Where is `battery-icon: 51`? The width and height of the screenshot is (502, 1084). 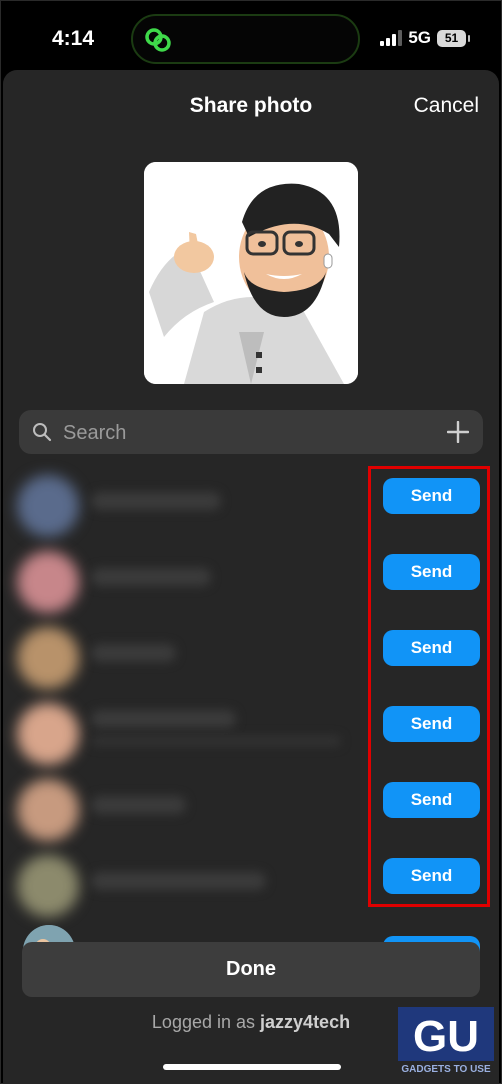 battery-icon: 51 is located at coordinates (453, 38).